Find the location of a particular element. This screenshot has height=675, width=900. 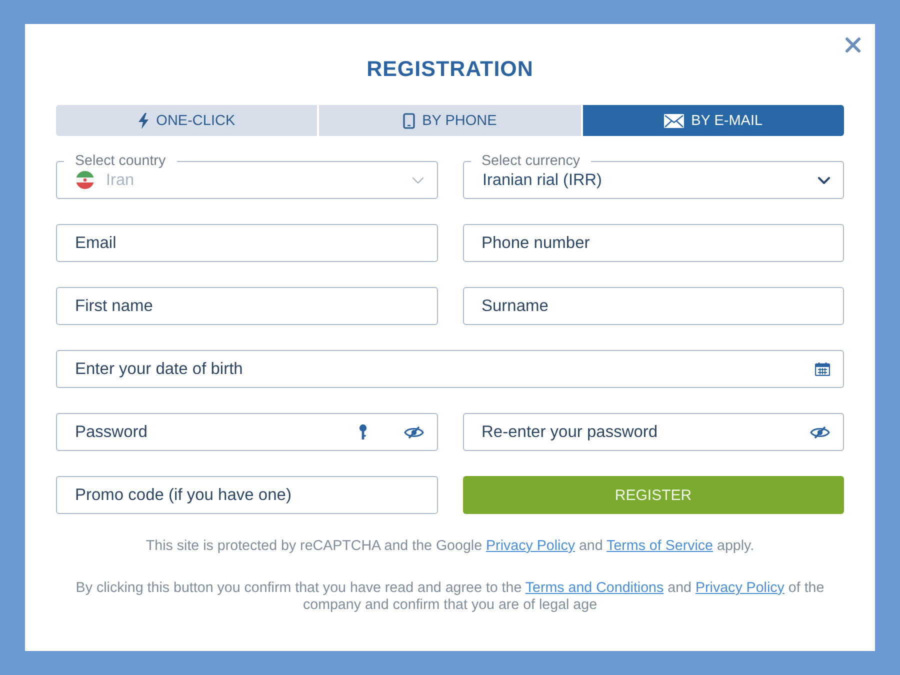

policy-link: Terms and Conditions is located at coordinates (594, 588).